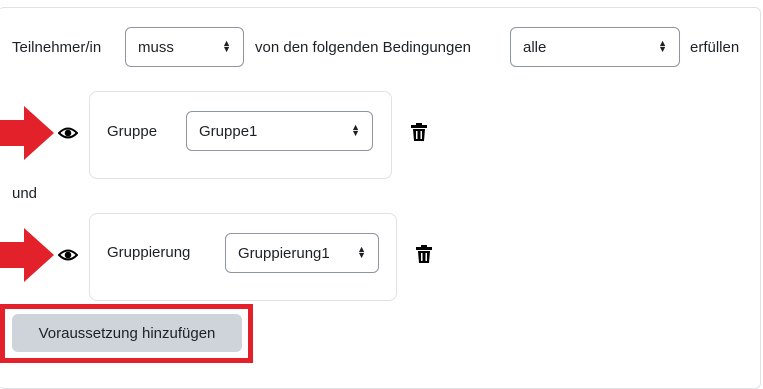  I want to click on group-select: Gruppe1 ▲ ▼, so click(279, 131).